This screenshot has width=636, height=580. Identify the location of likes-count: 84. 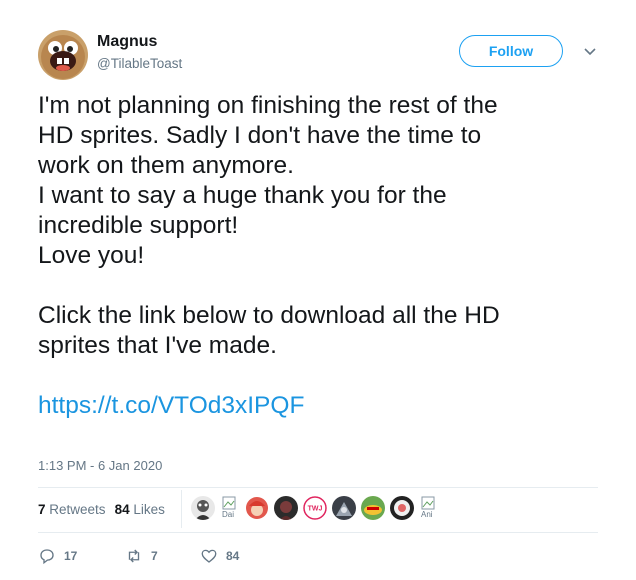
(122, 509).